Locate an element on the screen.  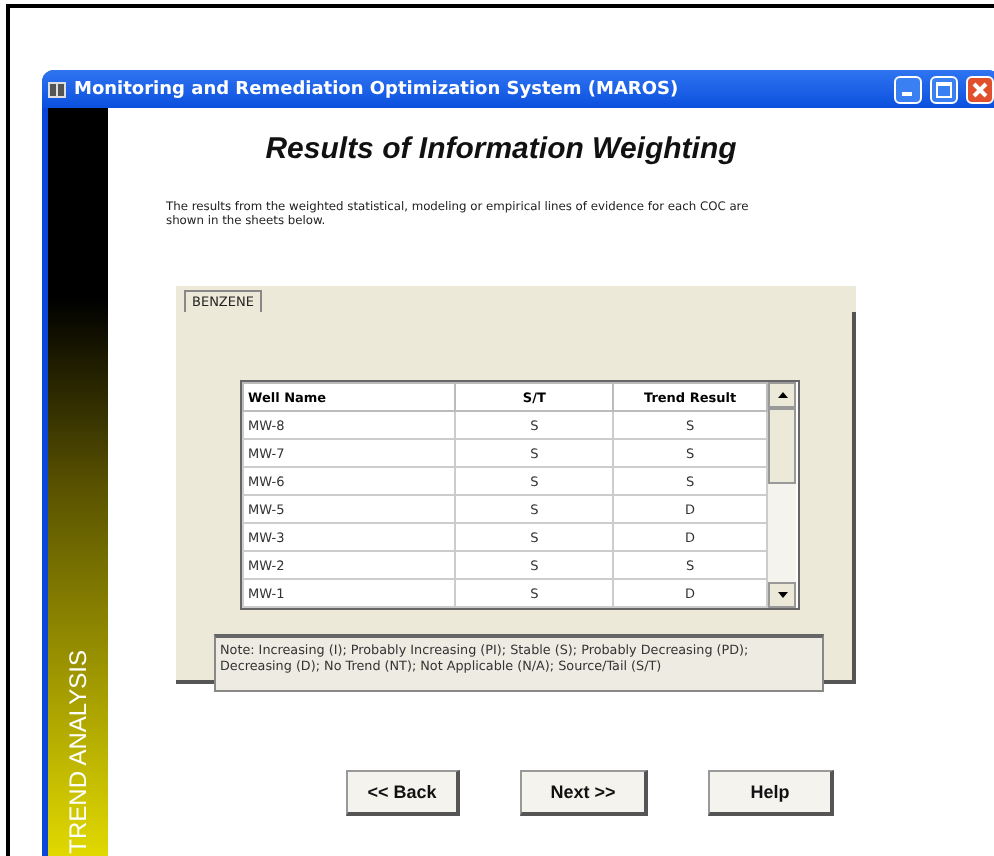
close-button is located at coordinates (980, 89).